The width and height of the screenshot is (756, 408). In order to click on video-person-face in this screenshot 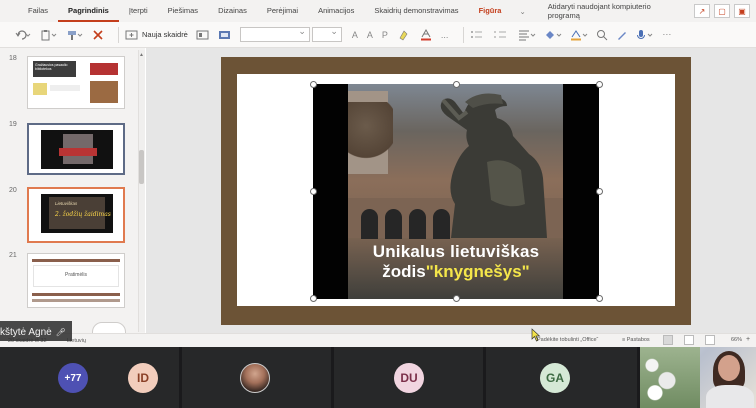, I will do `click(729, 368)`.